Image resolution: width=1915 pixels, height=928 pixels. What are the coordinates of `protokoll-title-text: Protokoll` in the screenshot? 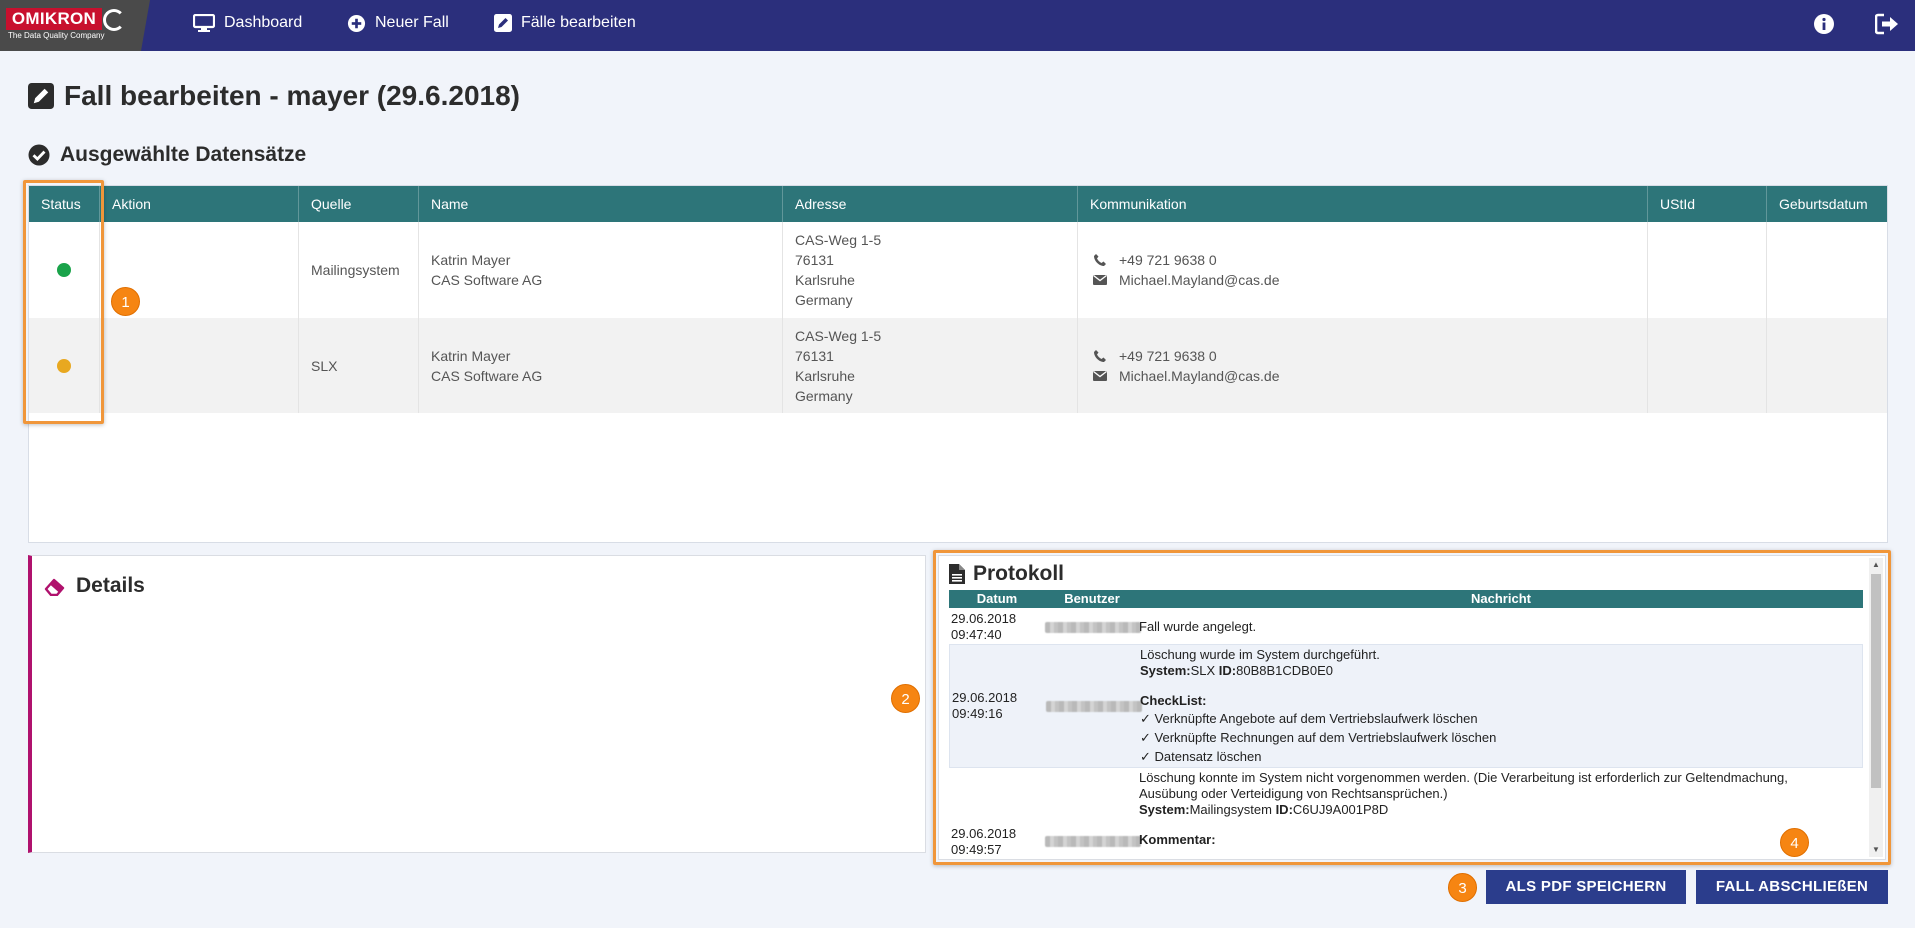 It's located at (1019, 573).